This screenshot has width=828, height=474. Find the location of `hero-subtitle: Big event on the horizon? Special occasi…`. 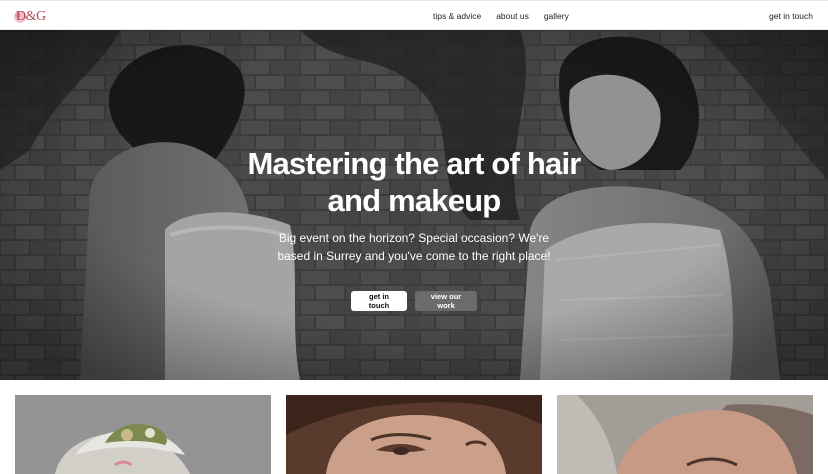

hero-subtitle: Big event on the horizon? Special occasi… is located at coordinates (414, 247).